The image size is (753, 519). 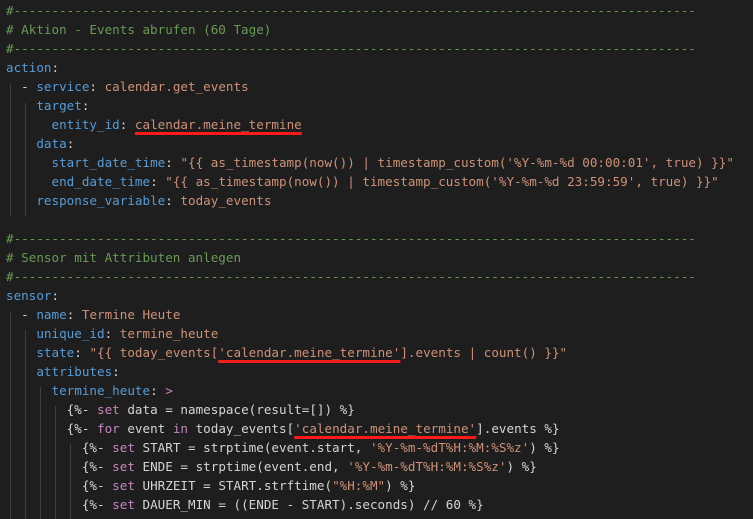 What do you see at coordinates (218, 124) in the screenshot?
I see `highlighted-token: calendar.meine_termine` at bounding box center [218, 124].